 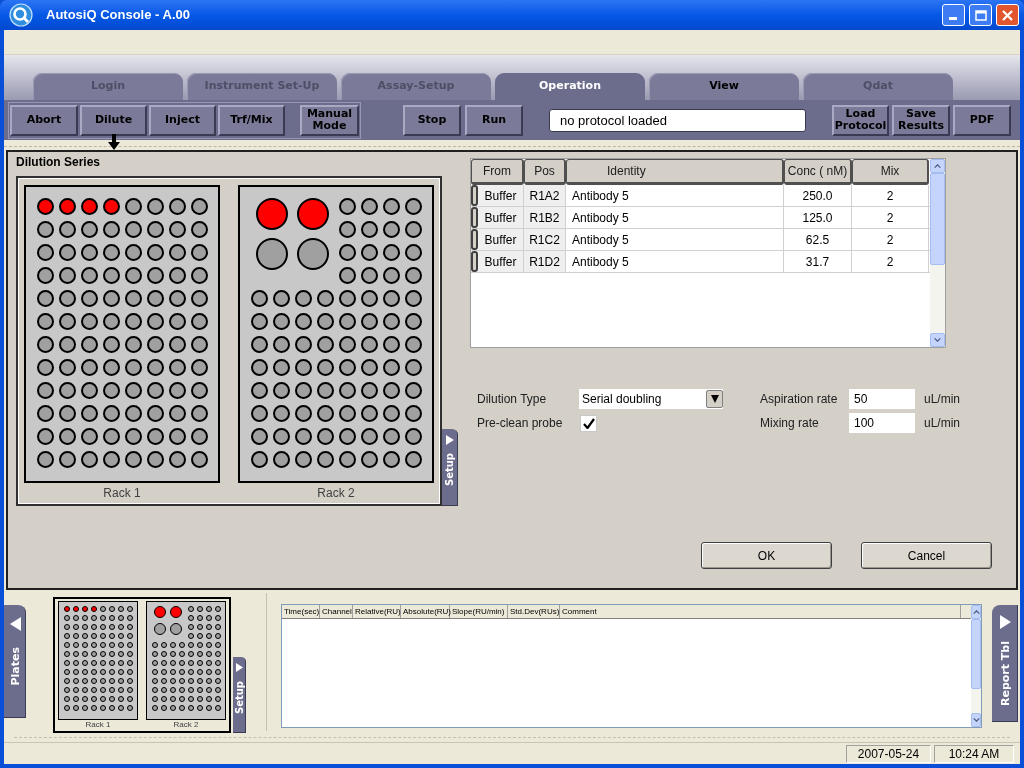 I want to click on close-button, so click(x=1007, y=15).